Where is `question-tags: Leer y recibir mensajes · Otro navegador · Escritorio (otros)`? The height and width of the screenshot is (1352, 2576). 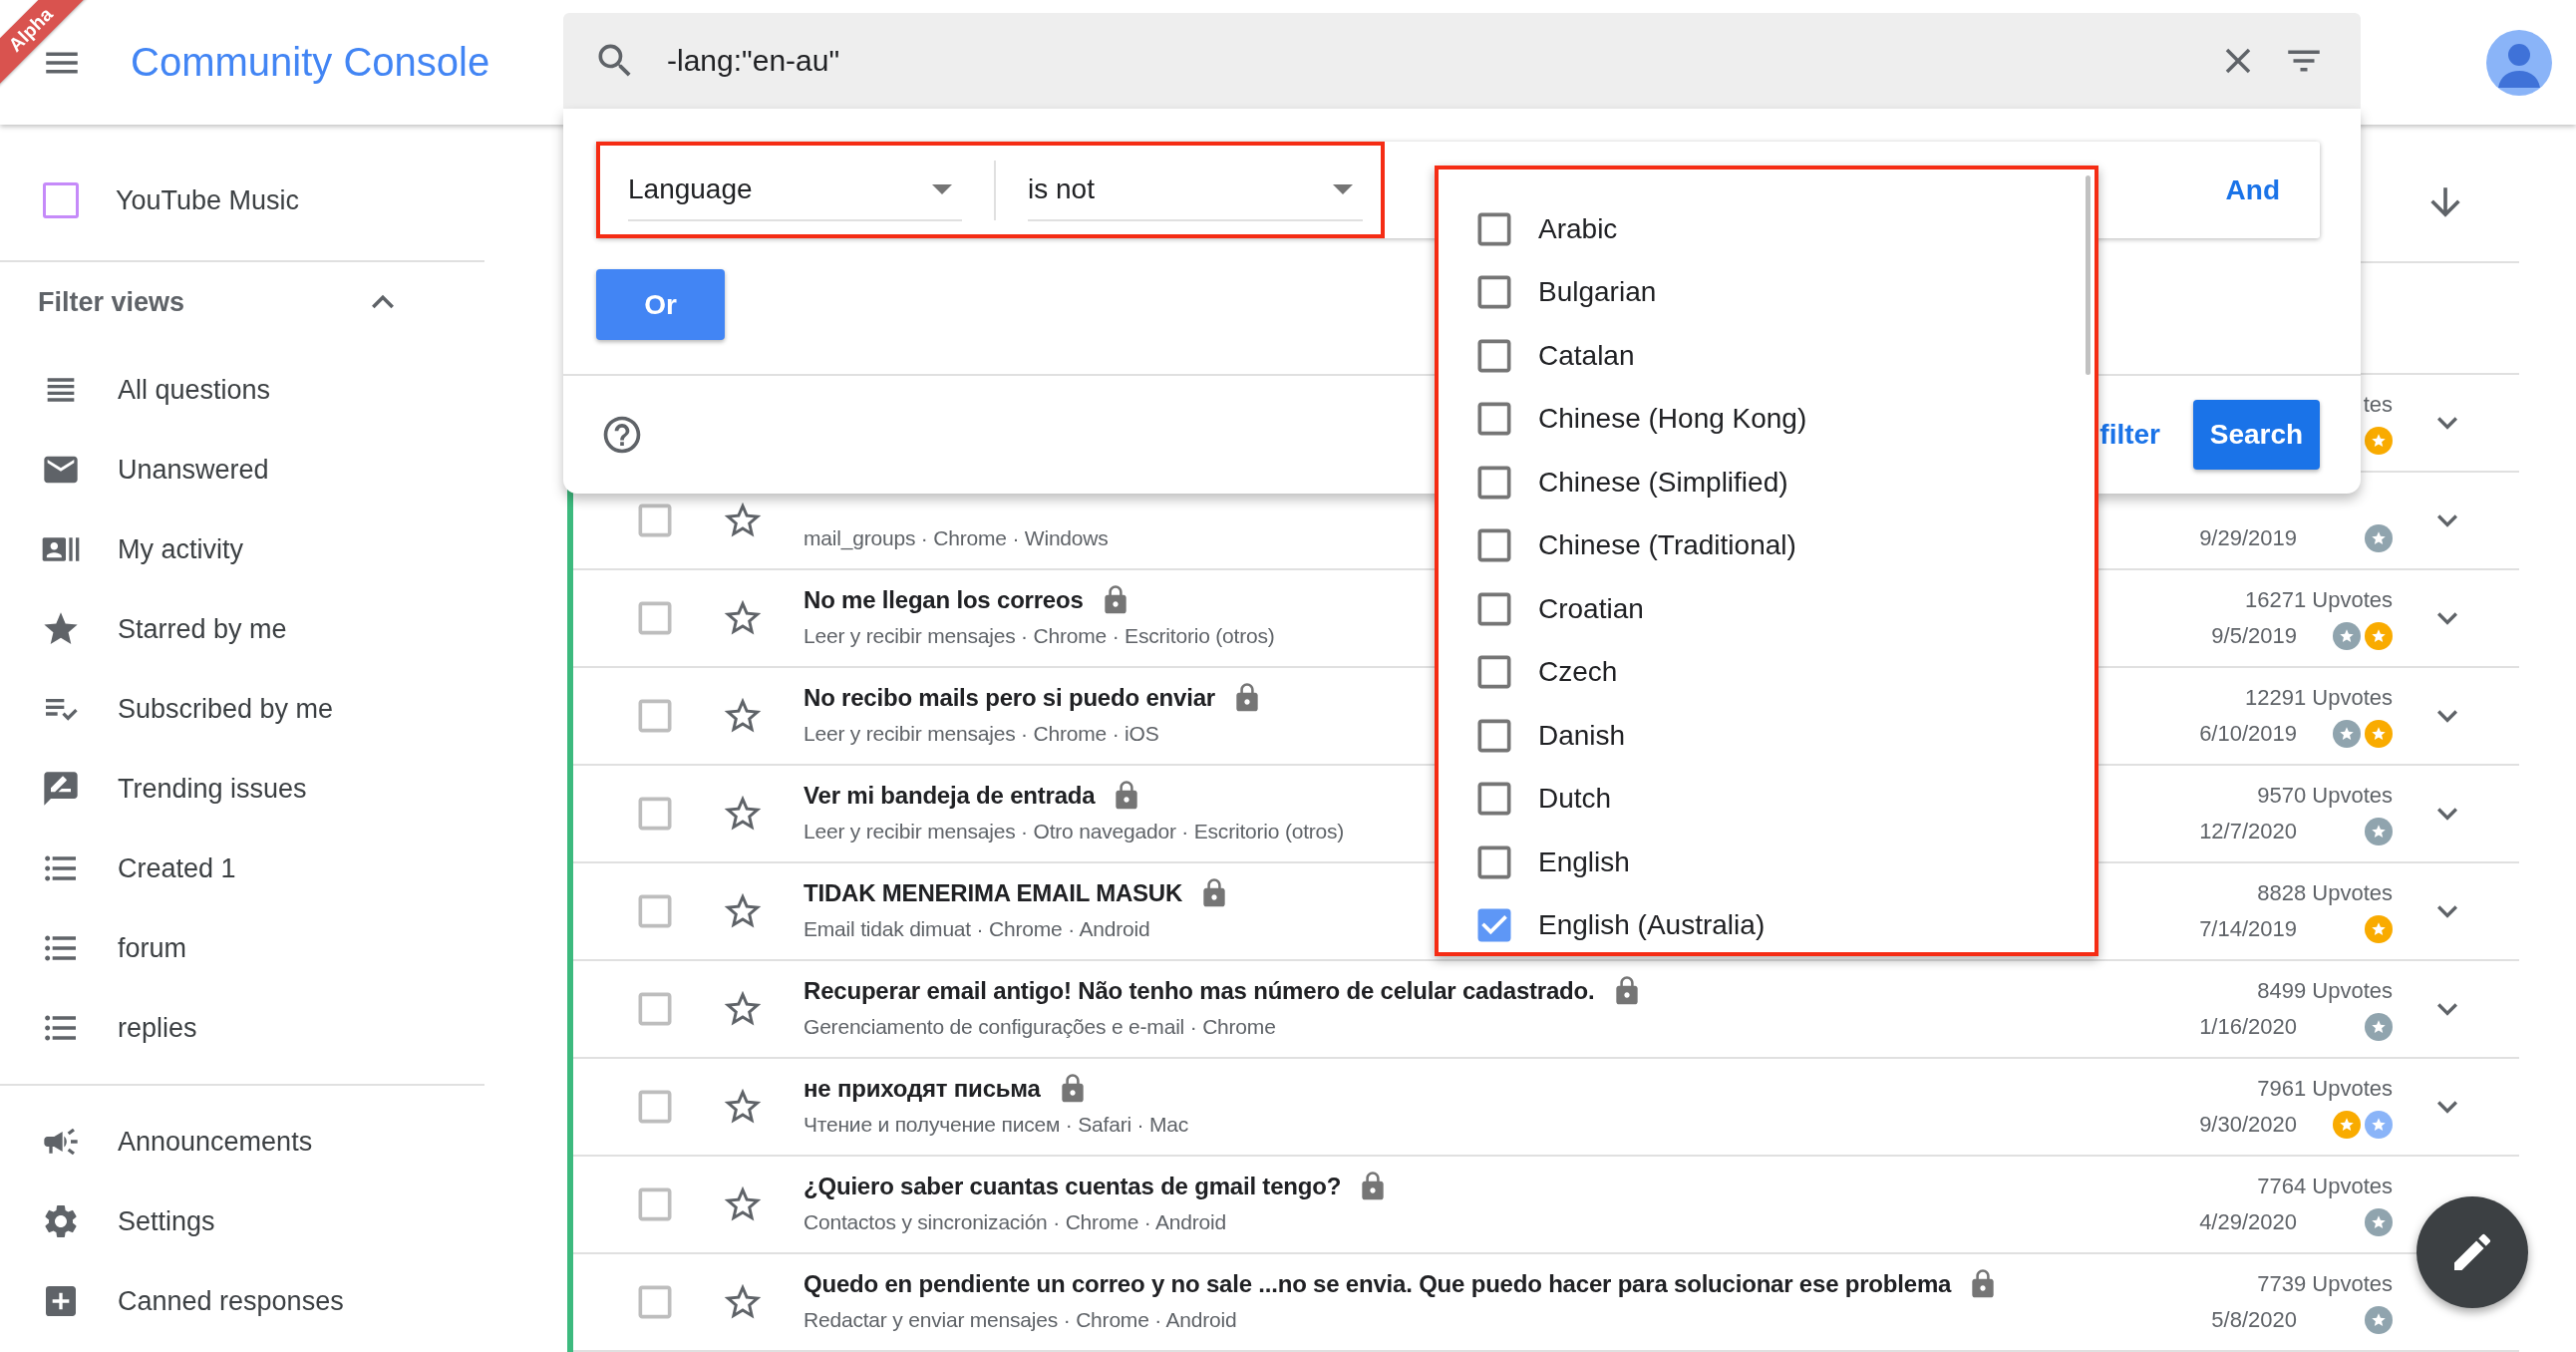 question-tags: Leer y recibir mensajes · Otro navegador · Escritorio (otros) is located at coordinates (1074, 831).